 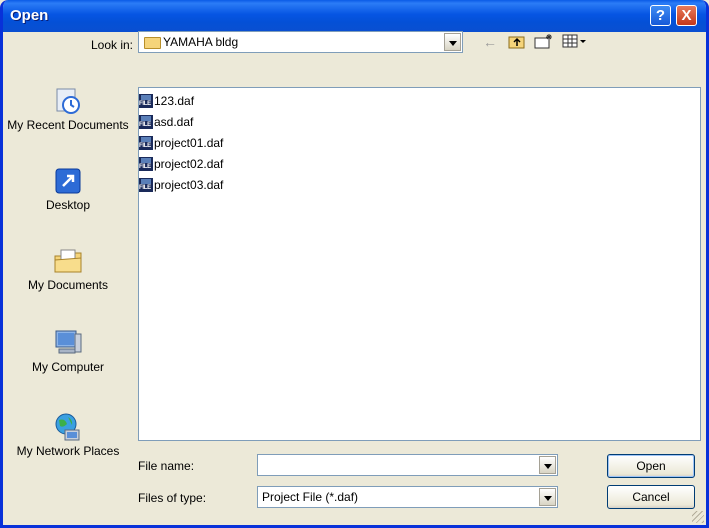 What do you see at coordinates (68, 367) in the screenshot?
I see `place-label: My Computer` at bounding box center [68, 367].